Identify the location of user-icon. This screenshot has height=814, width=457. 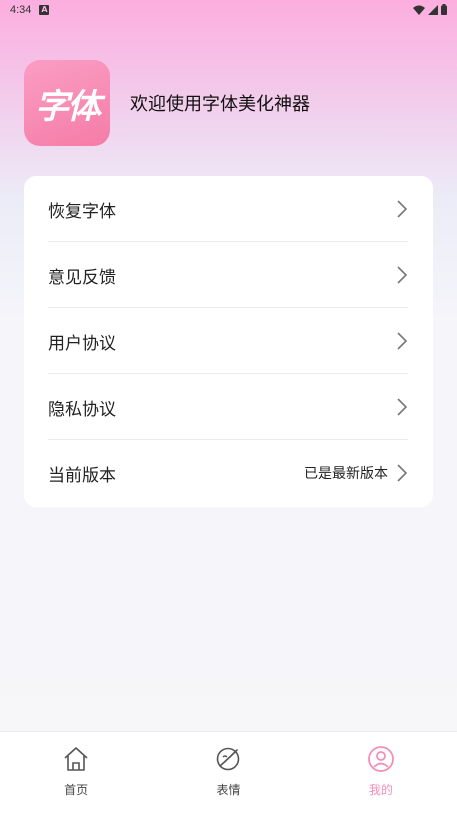
(380, 759).